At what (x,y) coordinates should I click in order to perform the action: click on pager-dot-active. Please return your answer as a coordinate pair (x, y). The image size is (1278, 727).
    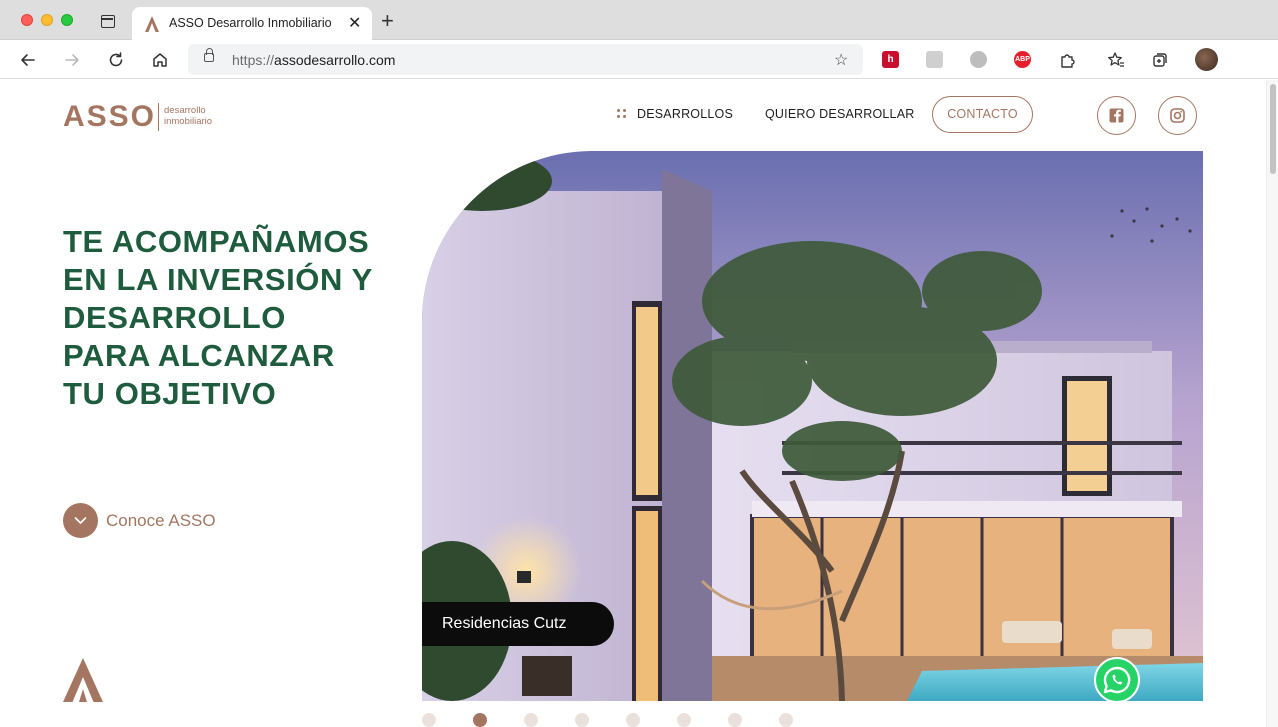
    Looking at the image, I should click on (480, 720).